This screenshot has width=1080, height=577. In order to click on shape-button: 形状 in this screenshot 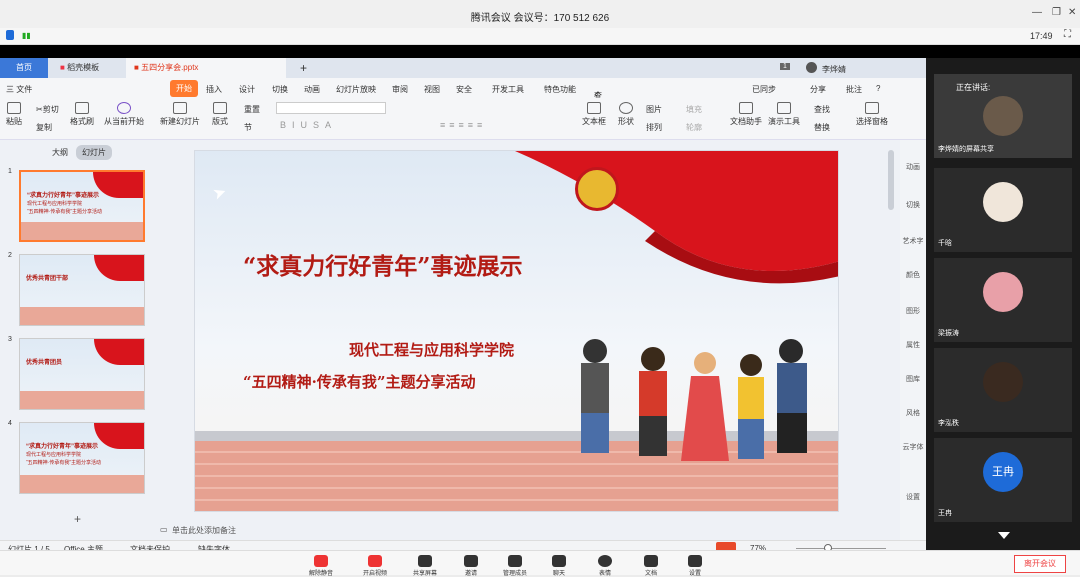, I will do `click(626, 114)`.